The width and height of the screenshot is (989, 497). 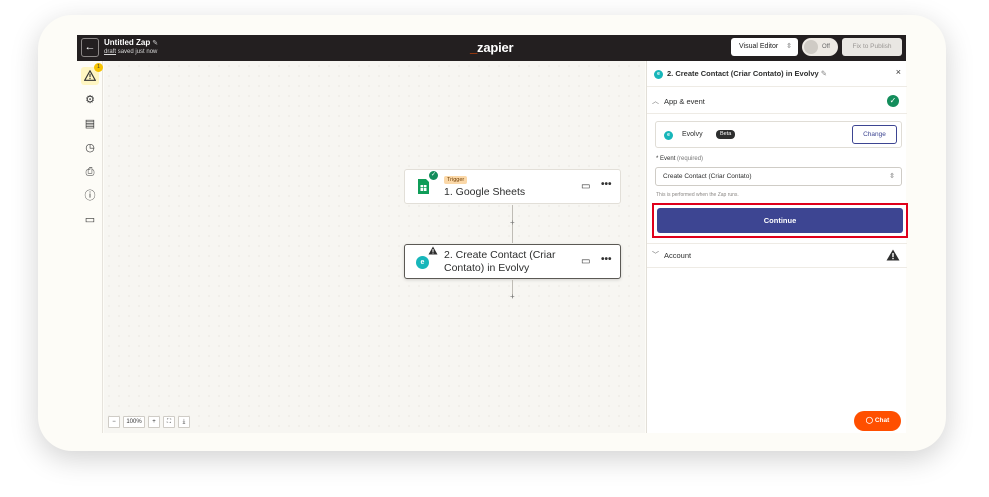 I want to click on left-sidebar: 1 ⚙ ▤ ◷ ⎙ ⓘ ▭, so click(x=90, y=247).